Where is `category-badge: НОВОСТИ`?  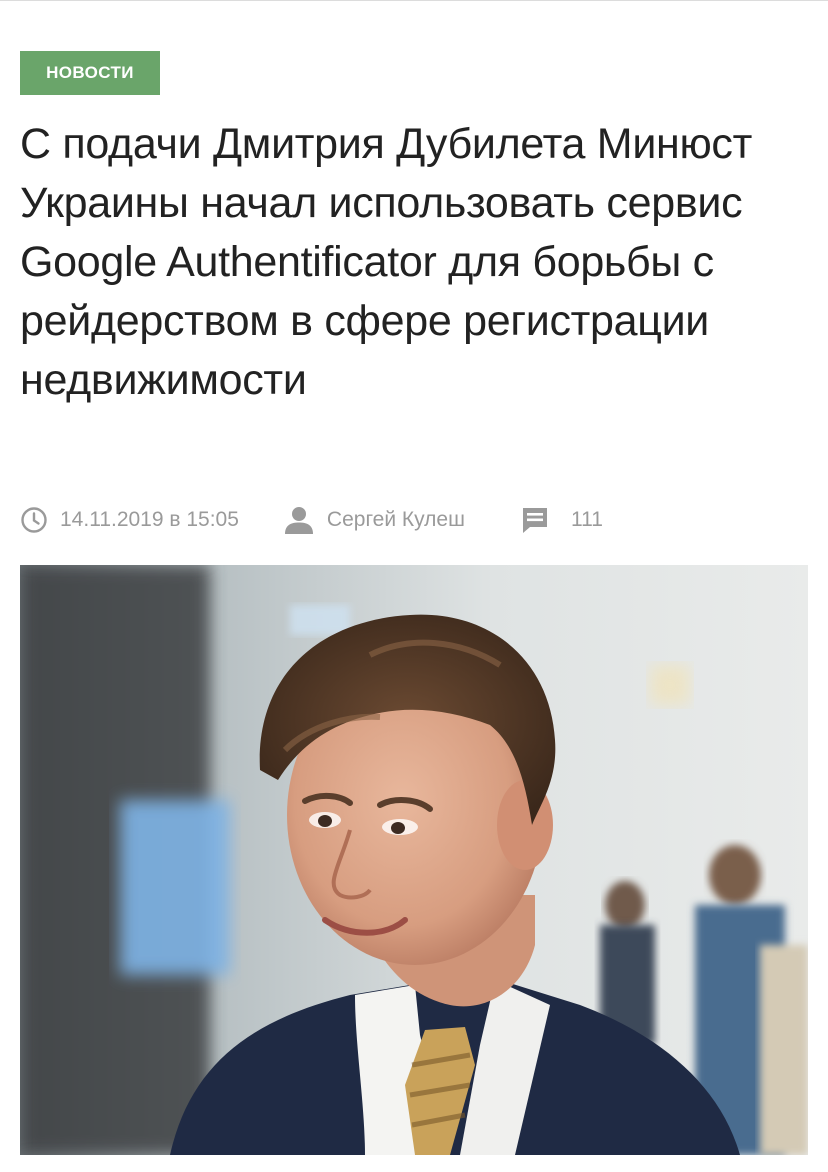 category-badge: НОВОСТИ is located at coordinates (90, 73).